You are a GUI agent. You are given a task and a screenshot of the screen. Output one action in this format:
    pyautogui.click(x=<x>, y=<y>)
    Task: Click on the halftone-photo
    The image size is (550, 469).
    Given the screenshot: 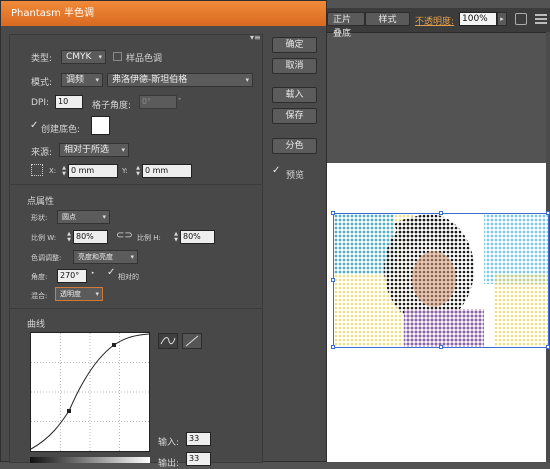 What is the action you would take?
    pyautogui.click(x=441, y=280)
    